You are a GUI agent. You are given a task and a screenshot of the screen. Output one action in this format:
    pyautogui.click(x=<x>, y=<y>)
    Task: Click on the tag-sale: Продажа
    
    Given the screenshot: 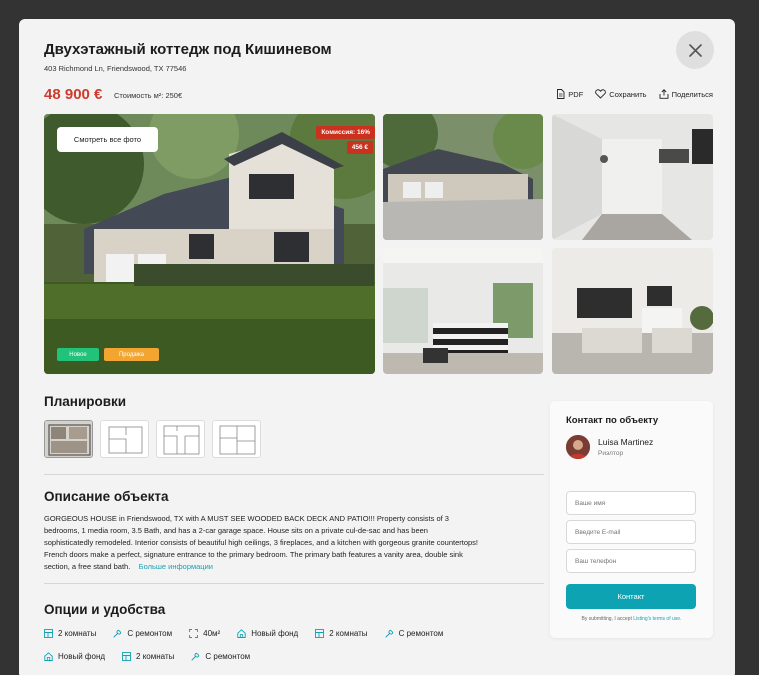 What is the action you would take?
    pyautogui.click(x=131, y=354)
    